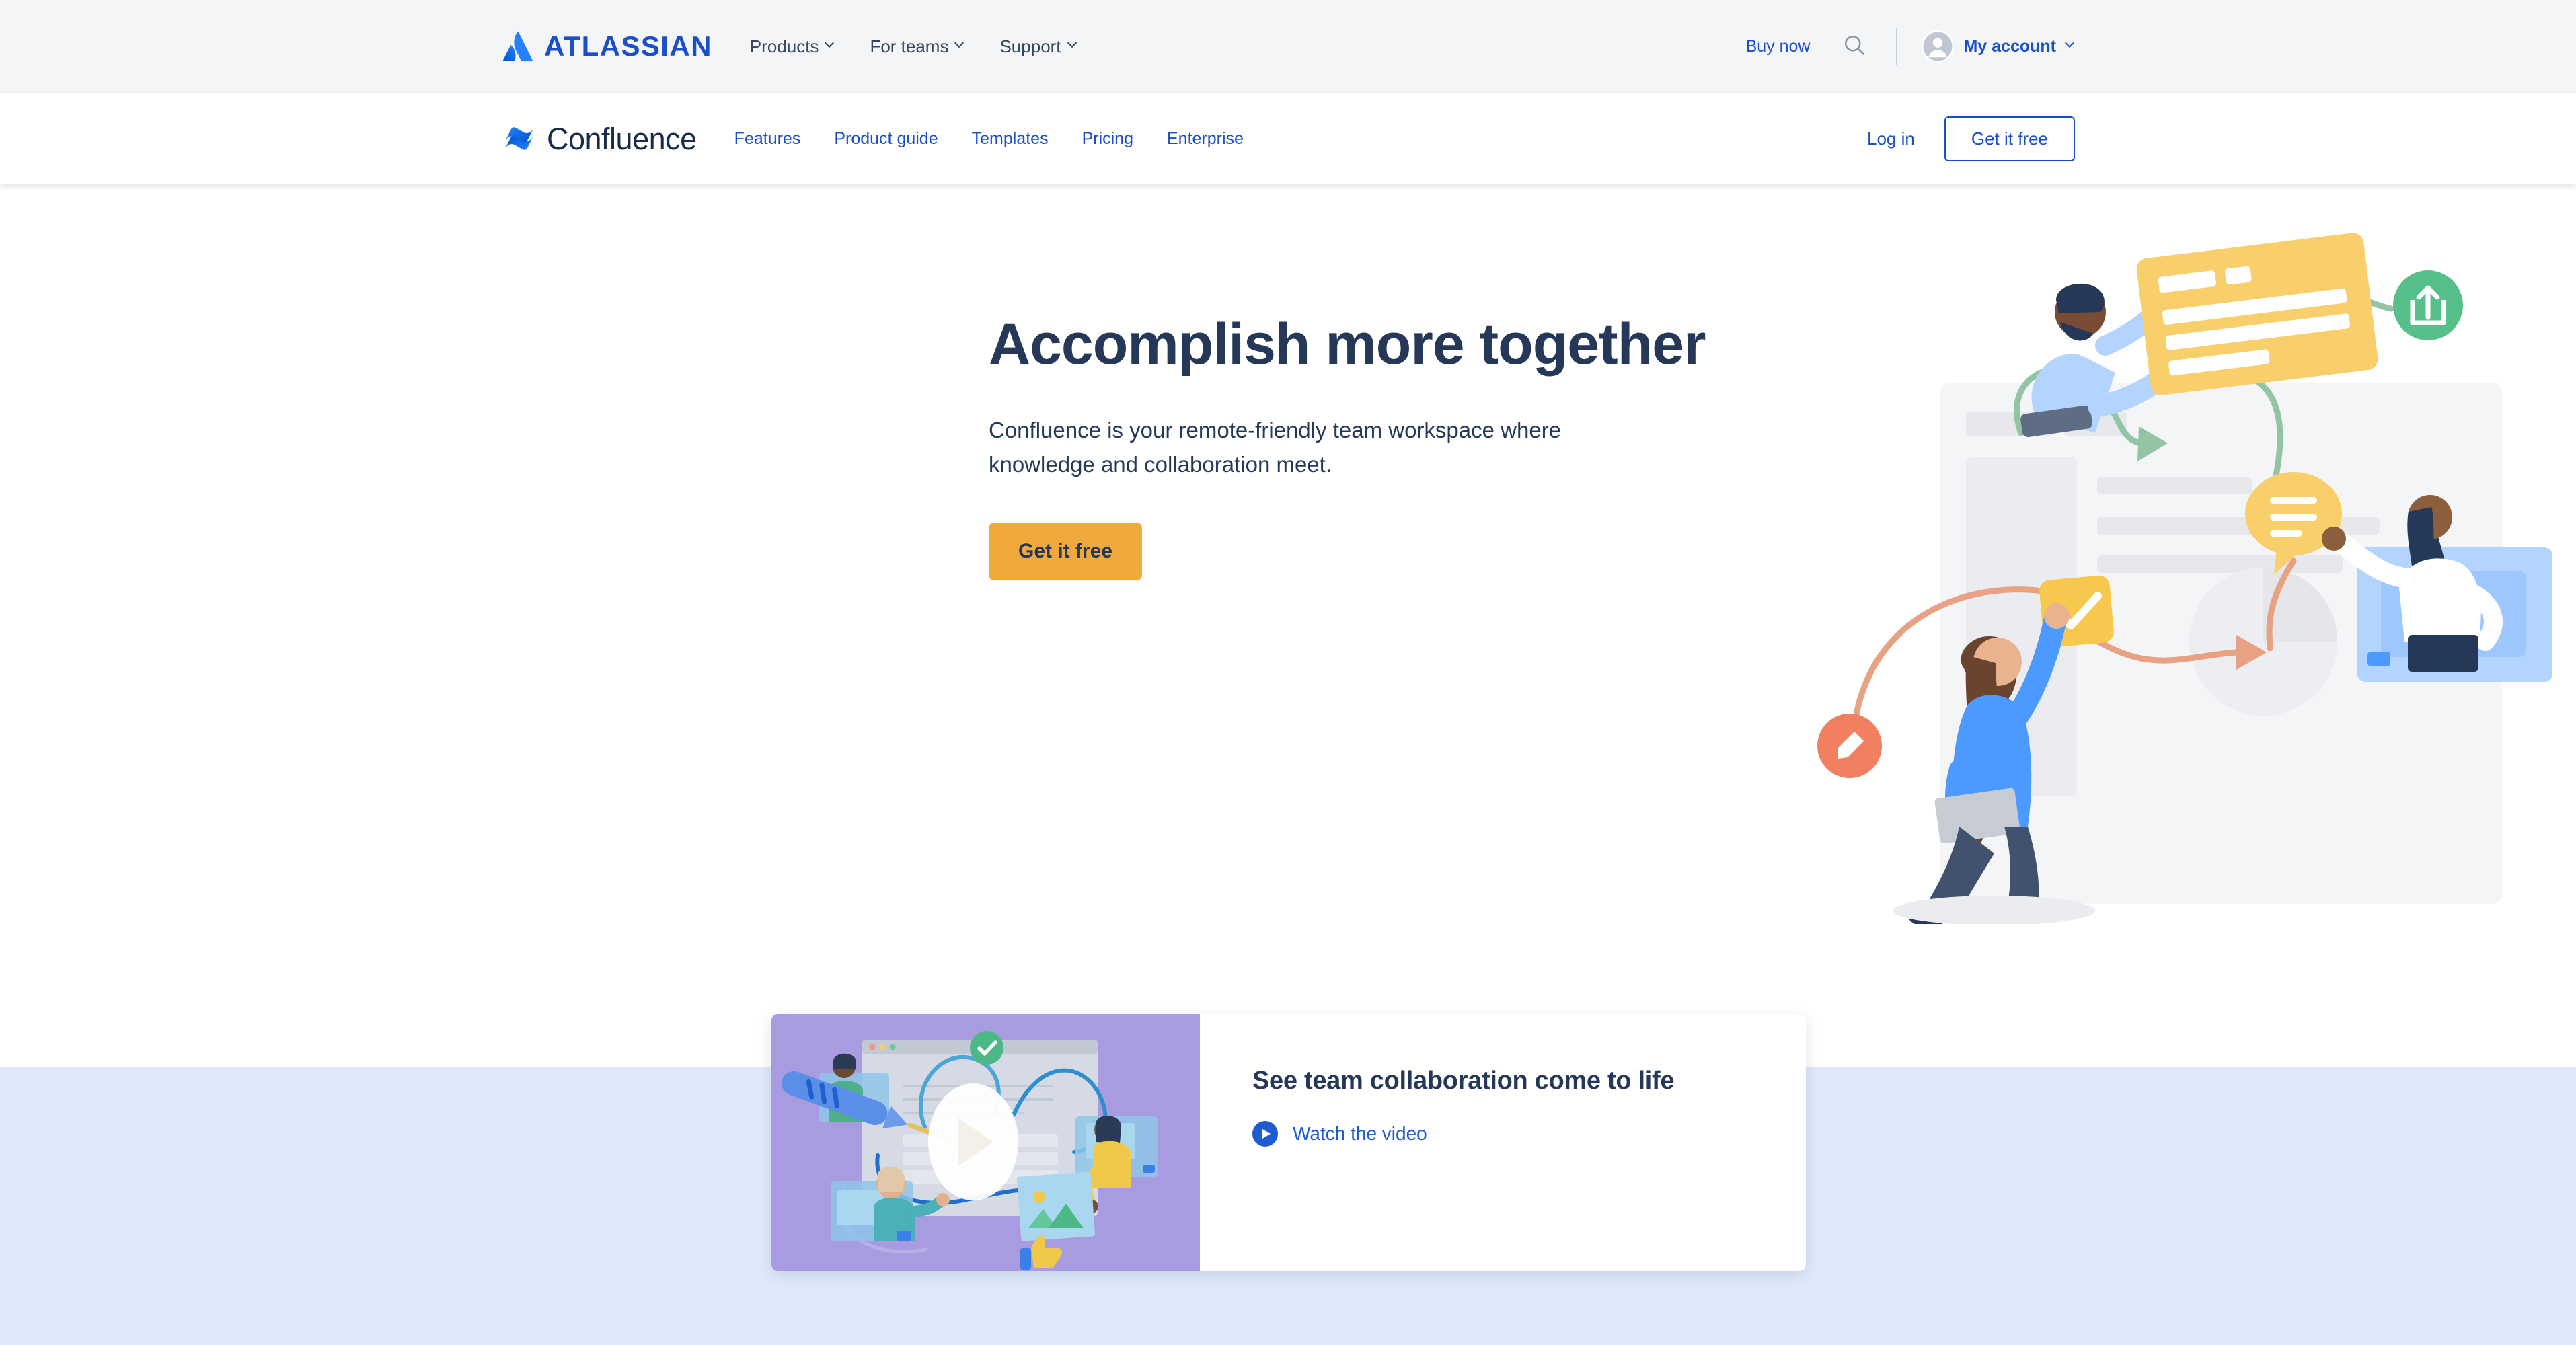  I want to click on search-button, so click(1854, 46).